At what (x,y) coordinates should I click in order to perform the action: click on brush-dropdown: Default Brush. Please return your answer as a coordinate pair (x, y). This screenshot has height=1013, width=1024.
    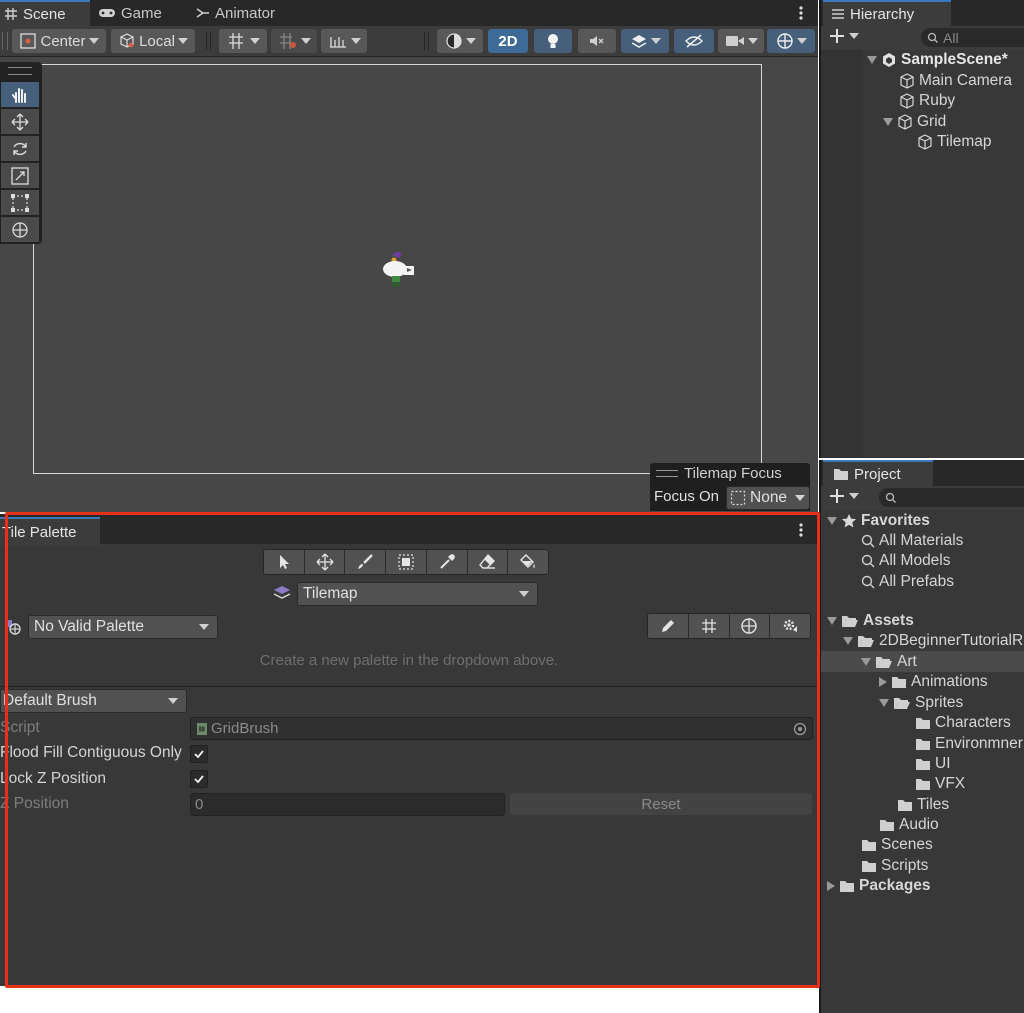
    Looking at the image, I should click on (93, 701).